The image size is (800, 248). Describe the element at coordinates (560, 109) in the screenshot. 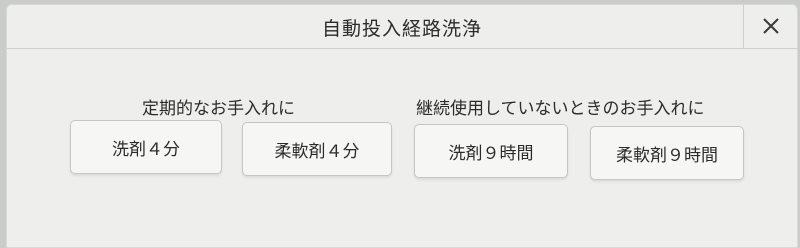

I see `unused-care-label: 継続使用していないときのお手入れに` at that location.